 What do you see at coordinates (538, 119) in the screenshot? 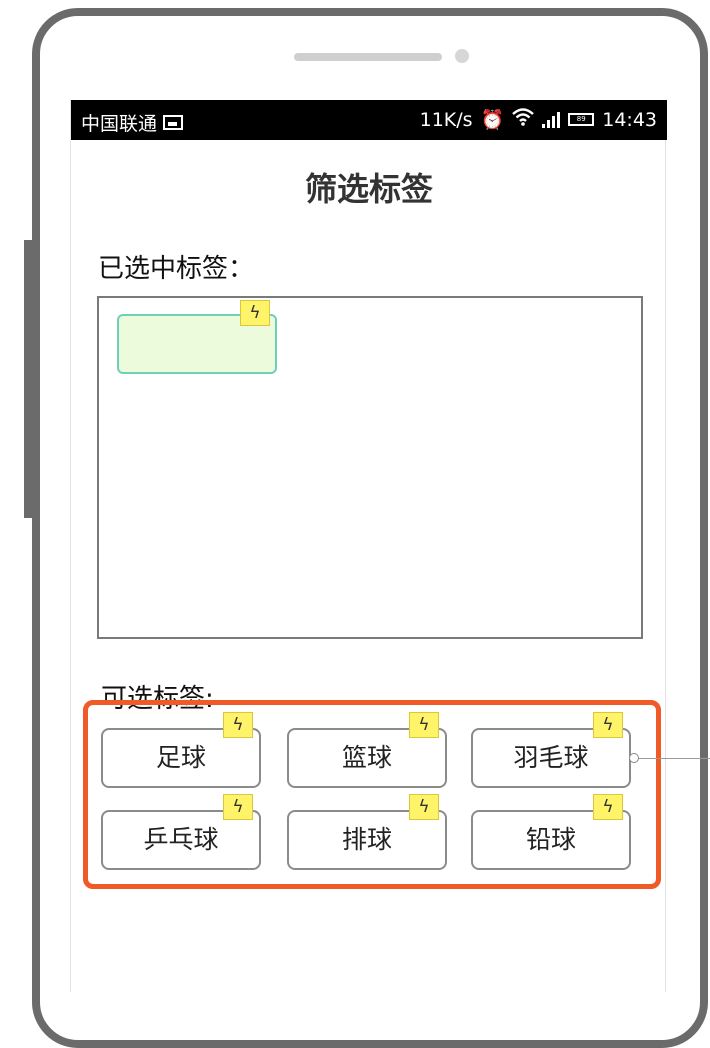
I see `status-right: 11K/s ⏰ 89 14:43` at bounding box center [538, 119].